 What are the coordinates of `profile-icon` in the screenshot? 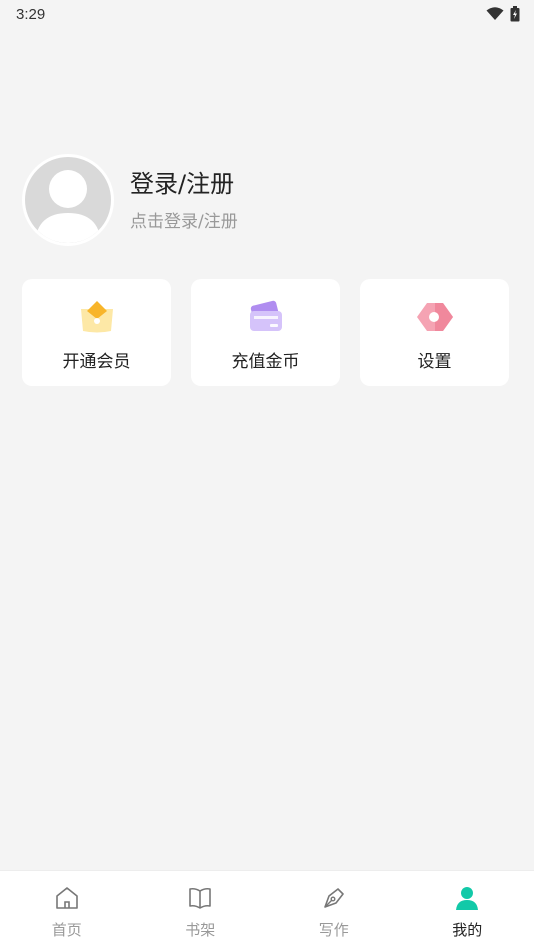 It's located at (467, 898).